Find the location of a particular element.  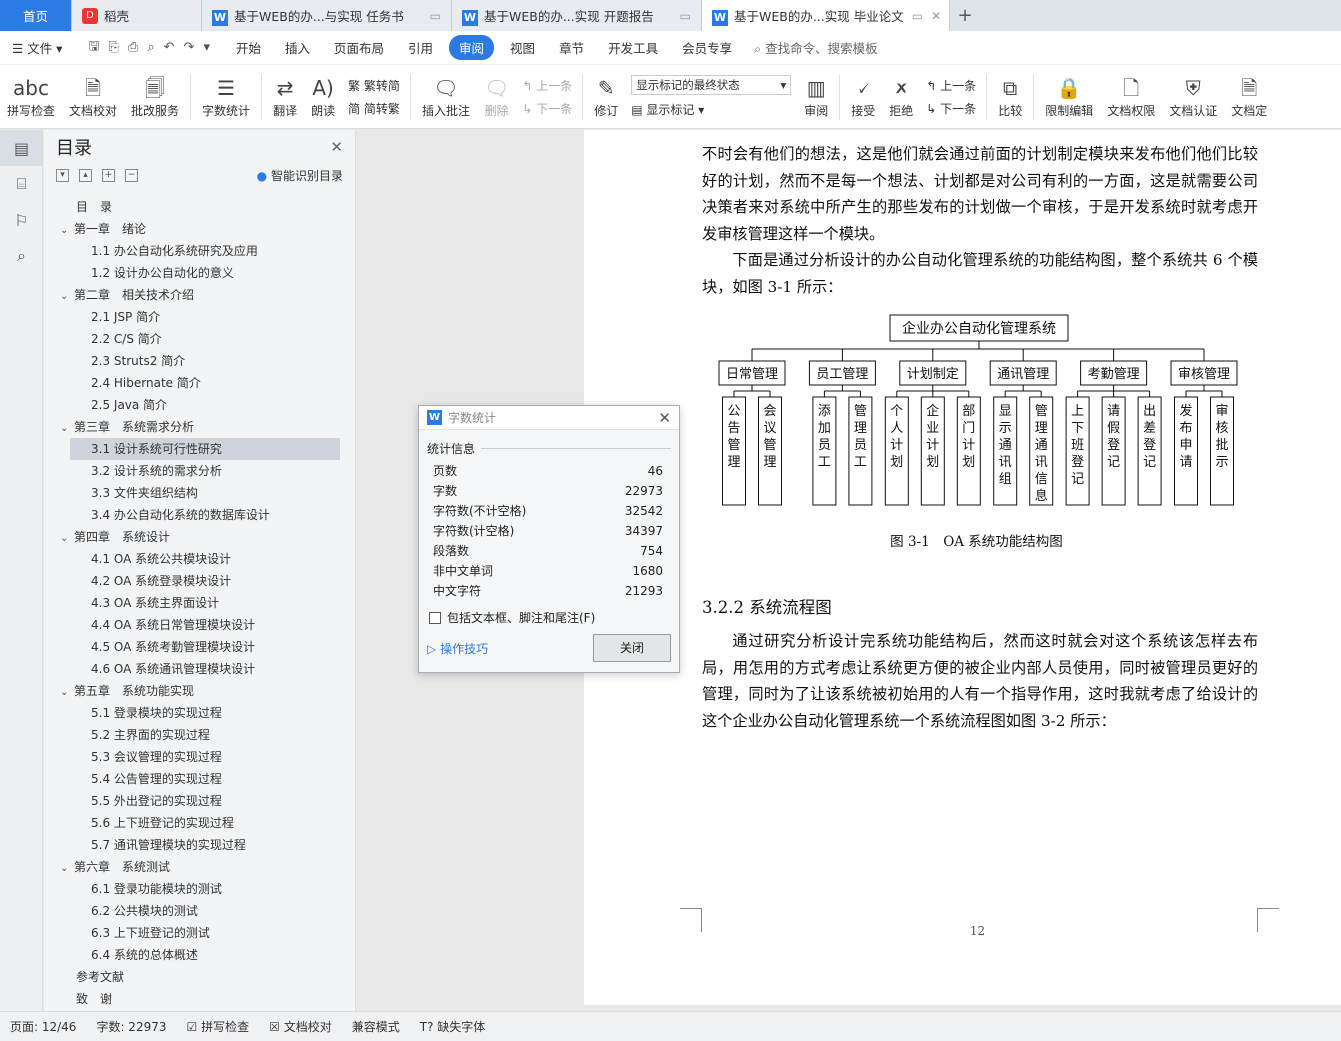

status-spell-check: ☑ 拼写检查 is located at coordinates (218, 1026).